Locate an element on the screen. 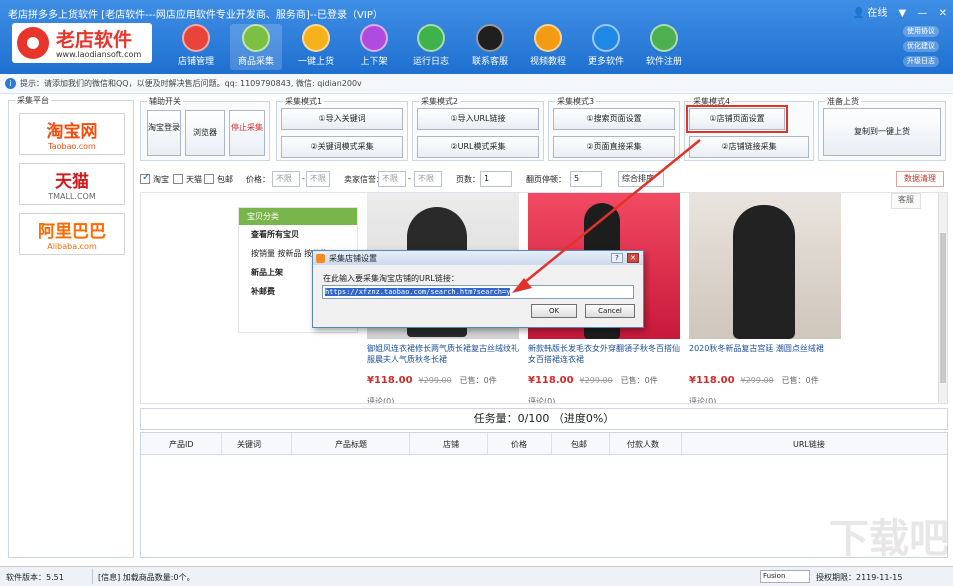 The height and width of the screenshot is (586, 953). platform-tmall: 天猫 TMALL.COM is located at coordinates (72, 184).